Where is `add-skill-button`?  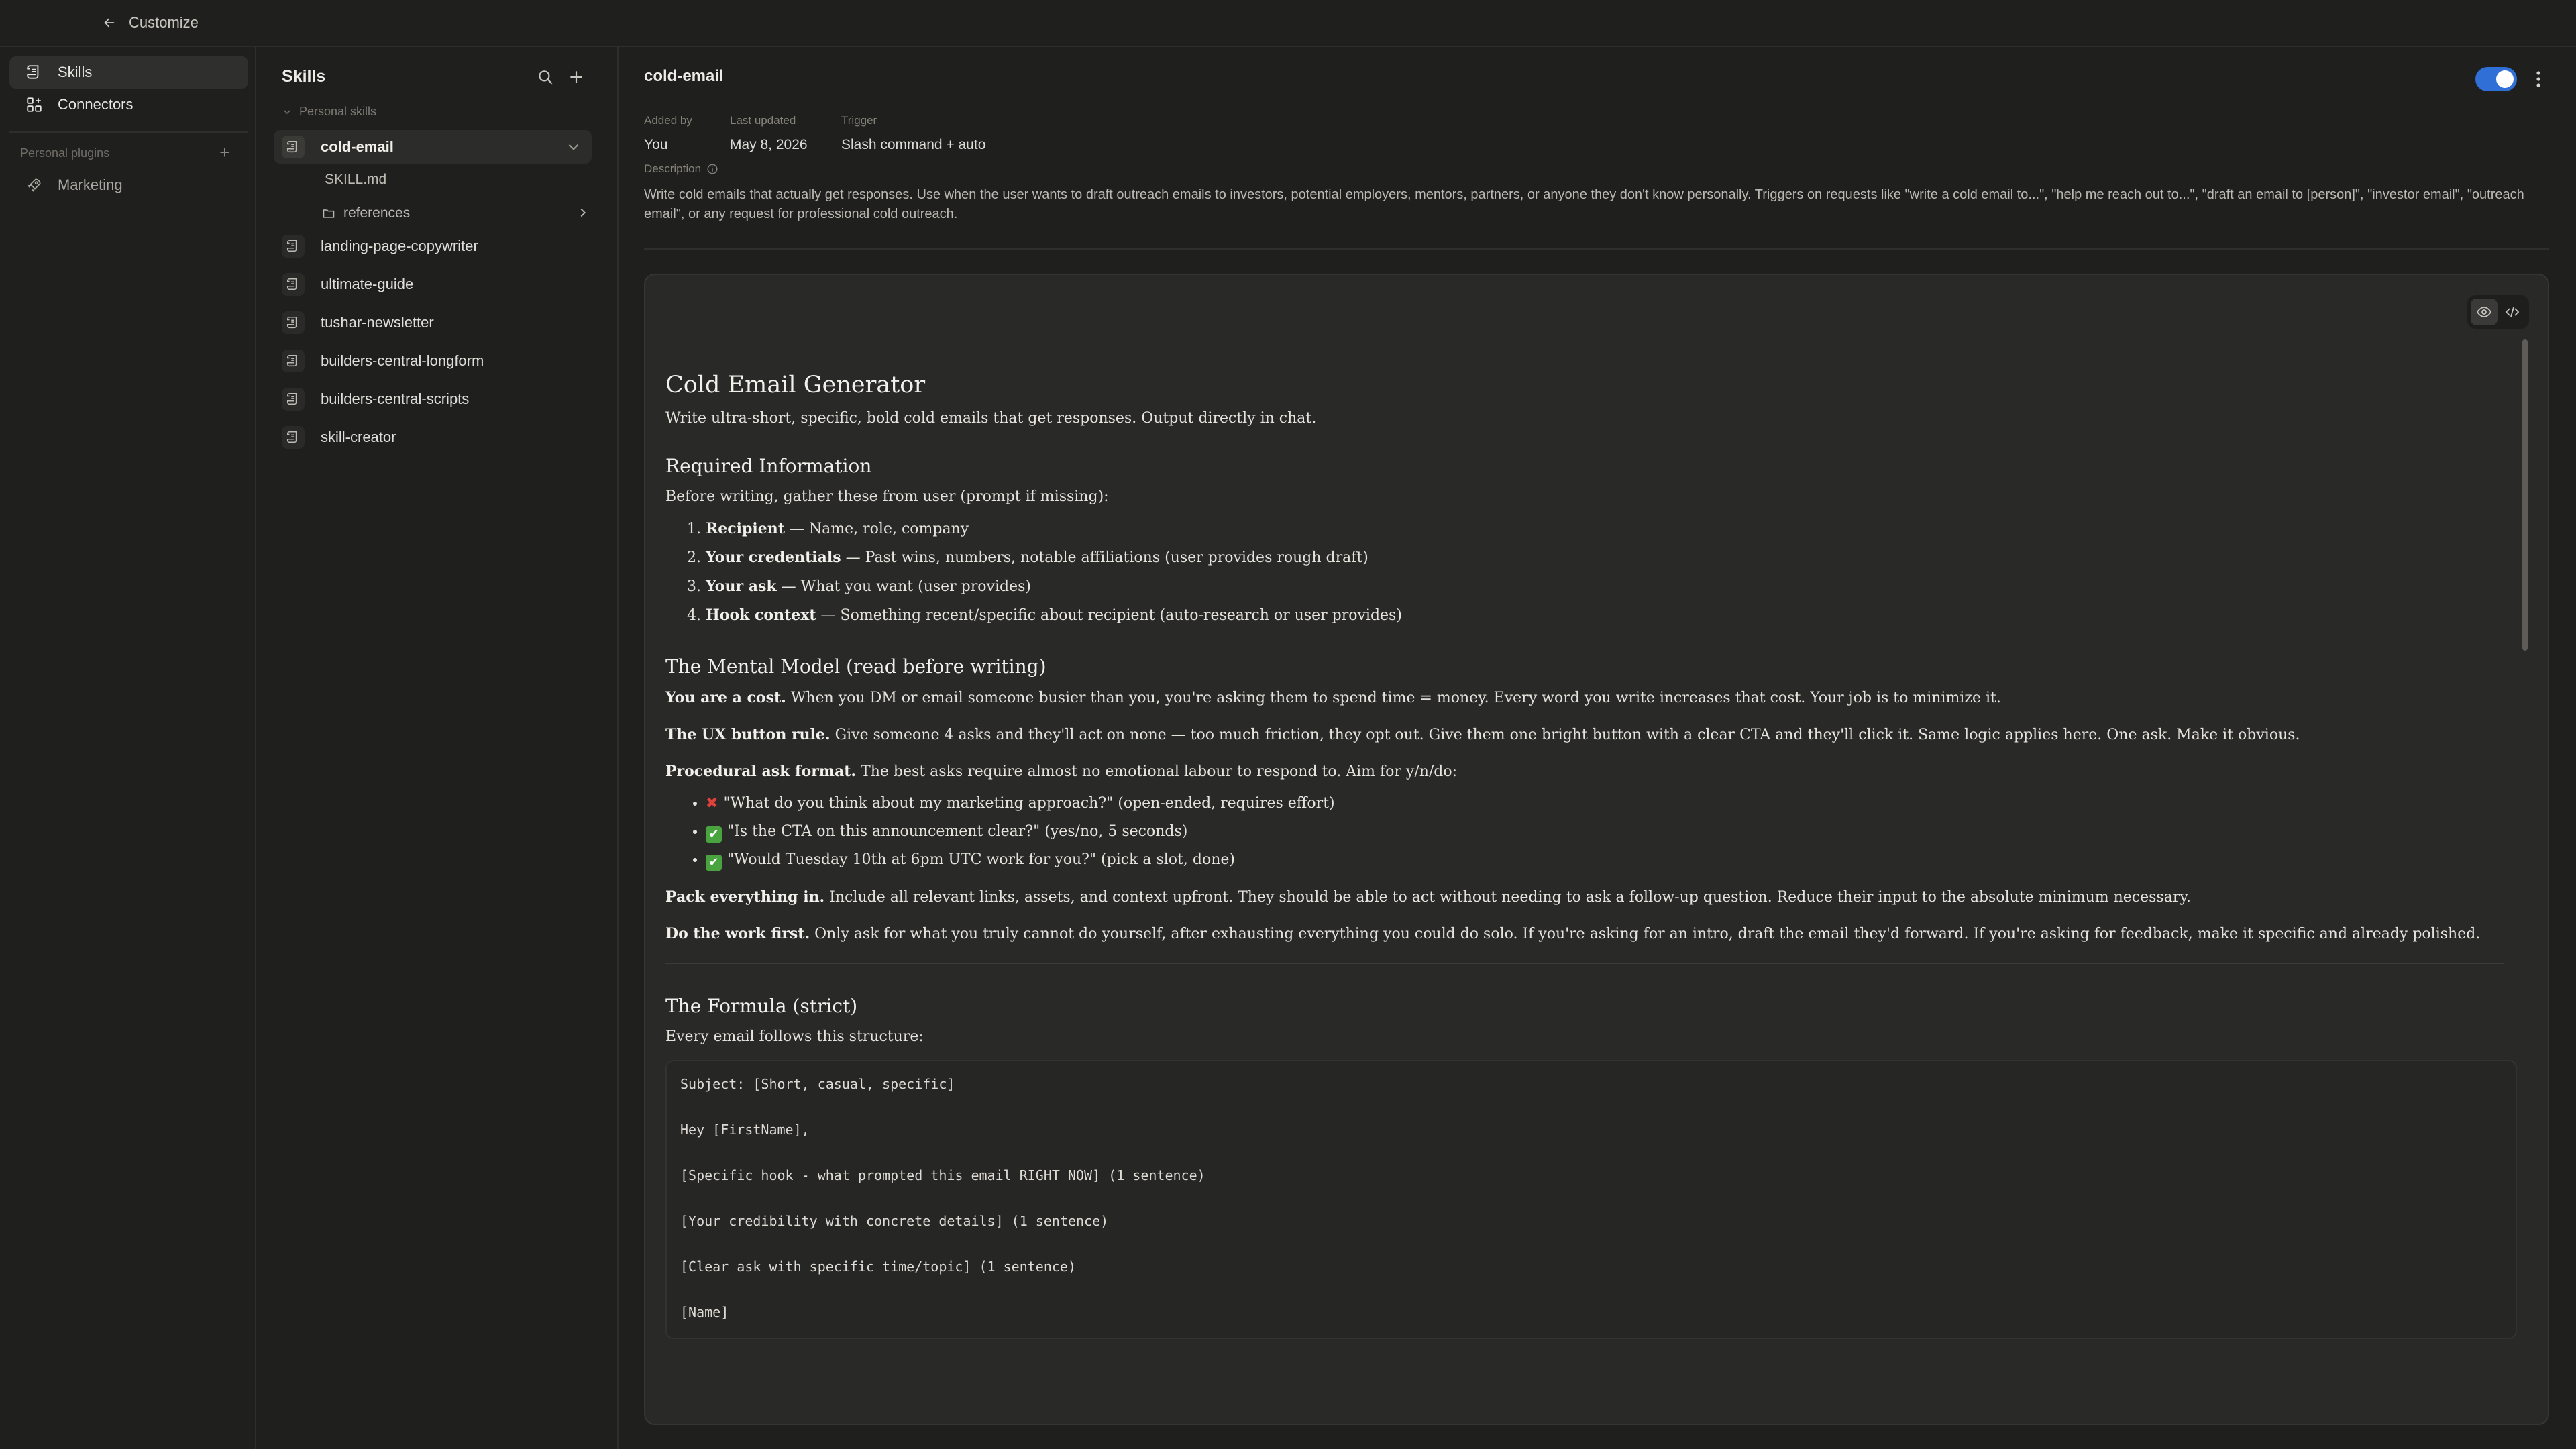
add-skill-button is located at coordinates (576, 77).